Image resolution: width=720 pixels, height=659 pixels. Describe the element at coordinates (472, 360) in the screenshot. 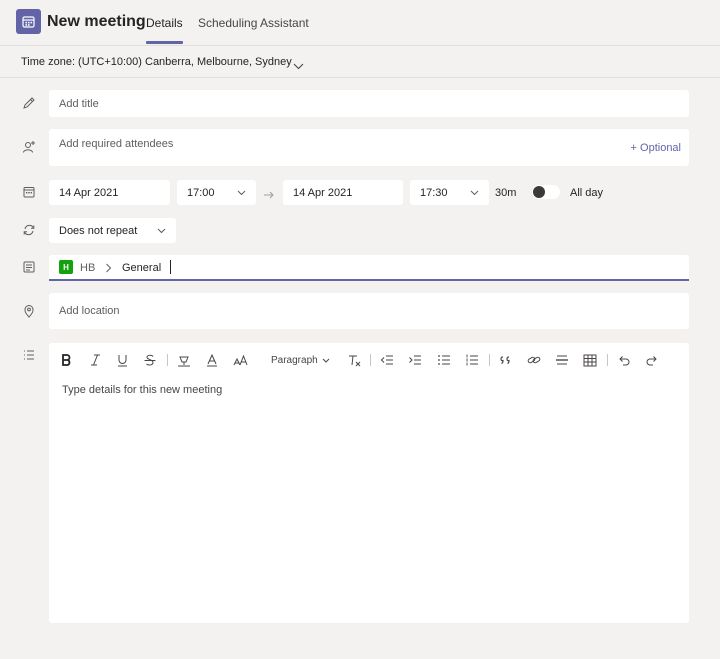

I see `numbered-list-icon` at that location.